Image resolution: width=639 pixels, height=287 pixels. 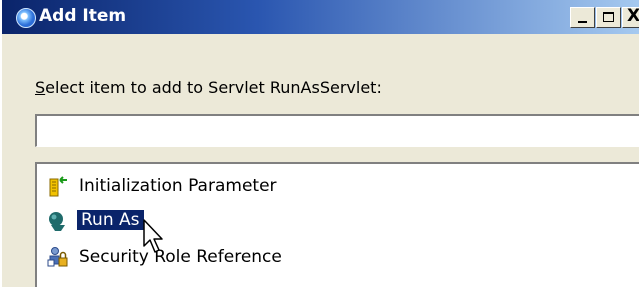 What do you see at coordinates (633, 16) in the screenshot?
I see `close-icon: X` at bounding box center [633, 16].